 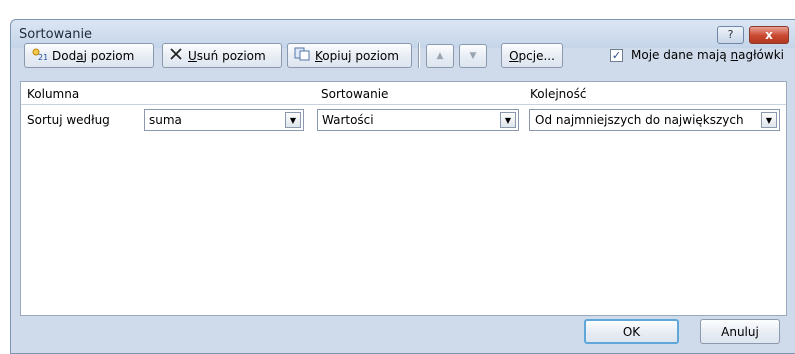 I want to click on order-select-value: Od najmniejszych do największych, so click(x=639, y=120).